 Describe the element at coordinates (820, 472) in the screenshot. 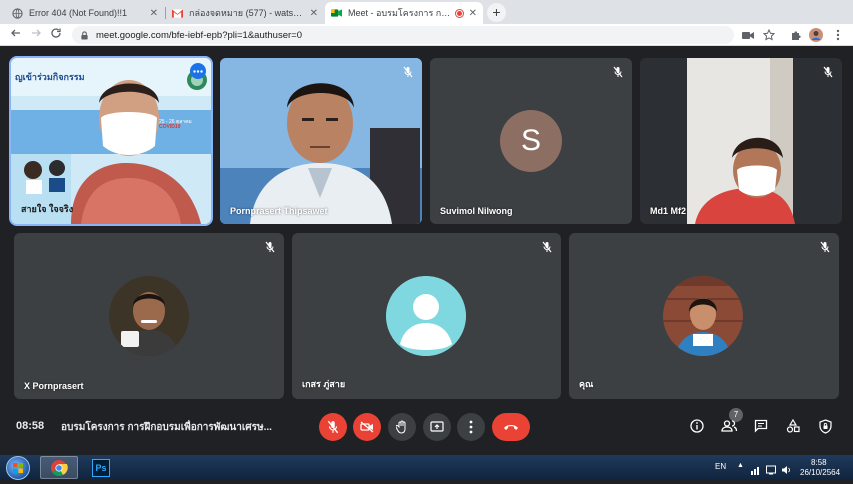

I see `system-date: 26/10/2564` at that location.